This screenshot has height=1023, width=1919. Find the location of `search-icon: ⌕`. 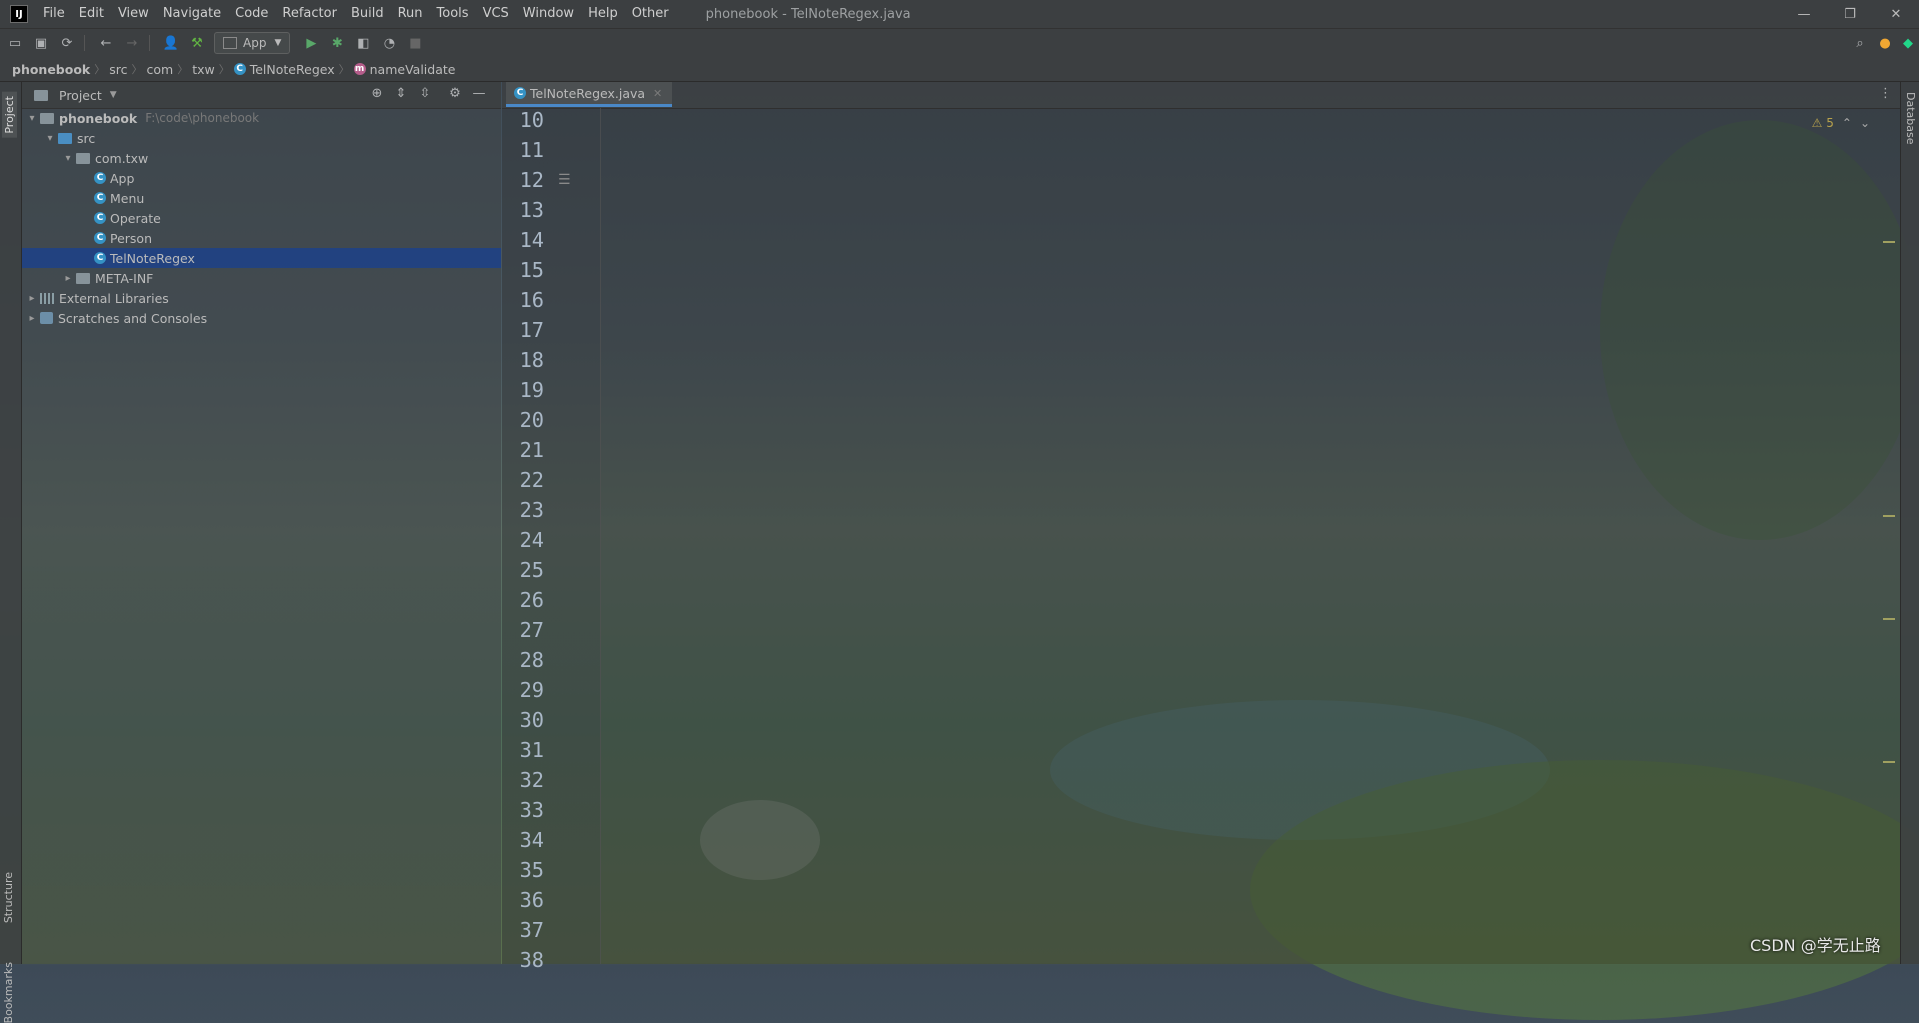

search-icon: ⌕ is located at coordinates (1860, 43).